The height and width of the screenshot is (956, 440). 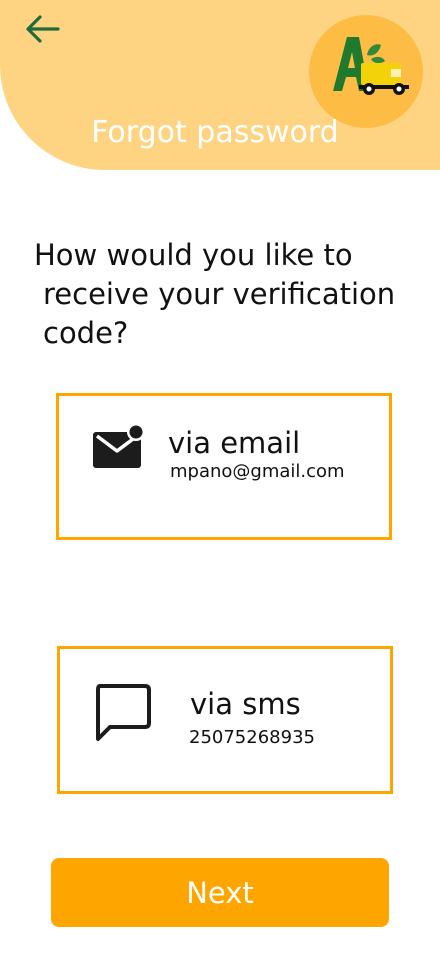 What do you see at coordinates (215, 132) in the screenshot?
I see `page-title: Forgot password` at bounding box center [215, 132].